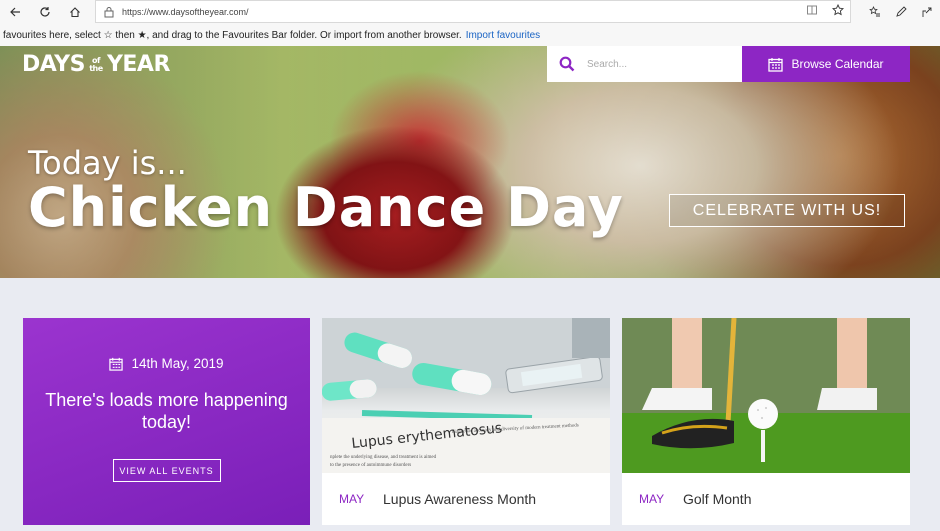 The image size is (940, 531). I want to click on logo-year: YEAR, so click(138, 64).